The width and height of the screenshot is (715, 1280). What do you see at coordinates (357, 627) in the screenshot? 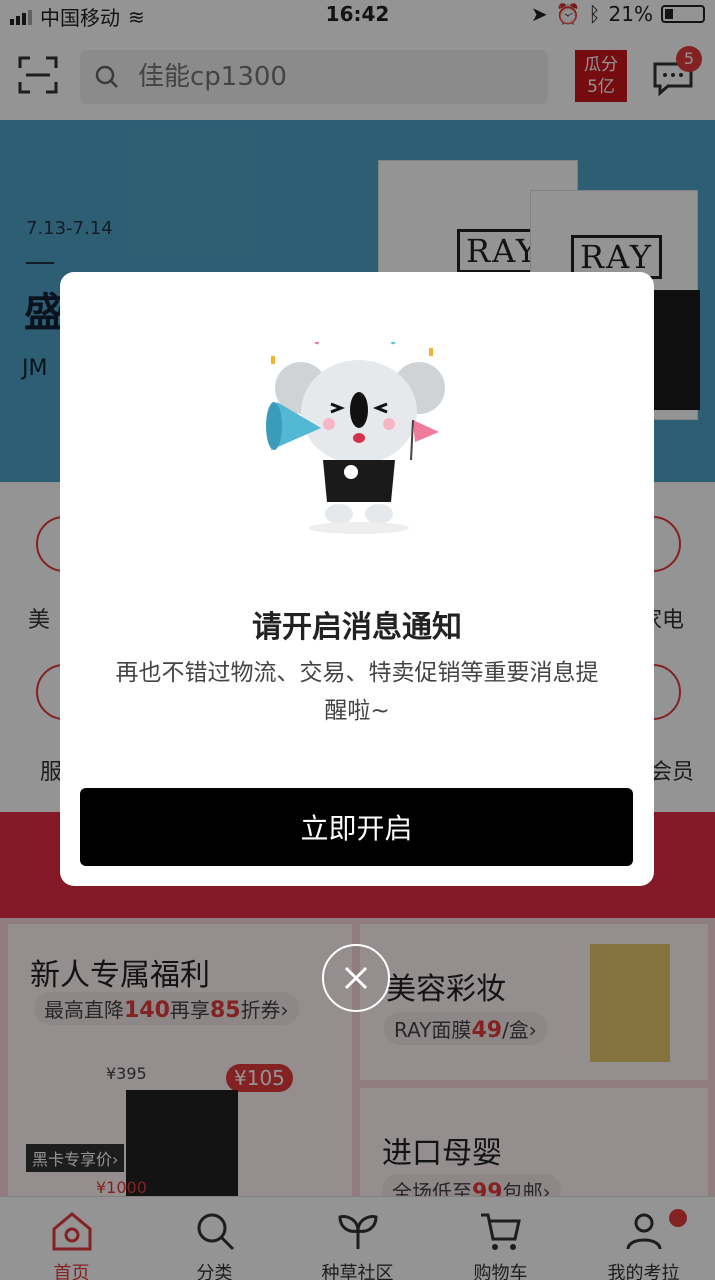
I see `modal-title: 请开启消息通知` at bounding box center [357, 627].